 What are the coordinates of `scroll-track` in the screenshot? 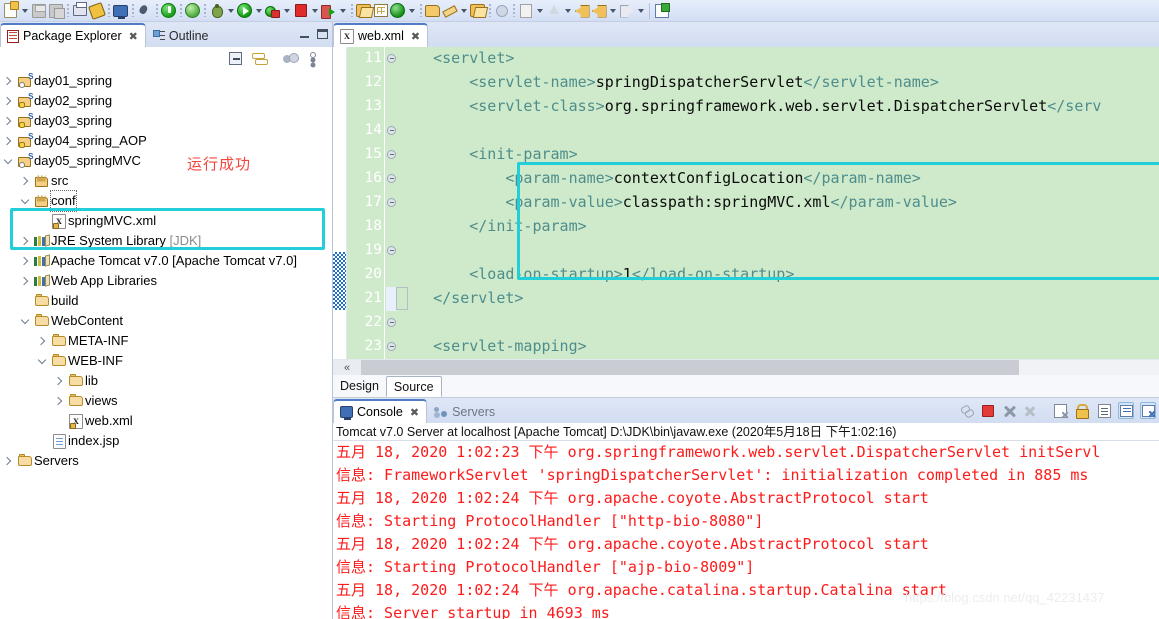 It's located at (1089, 367).